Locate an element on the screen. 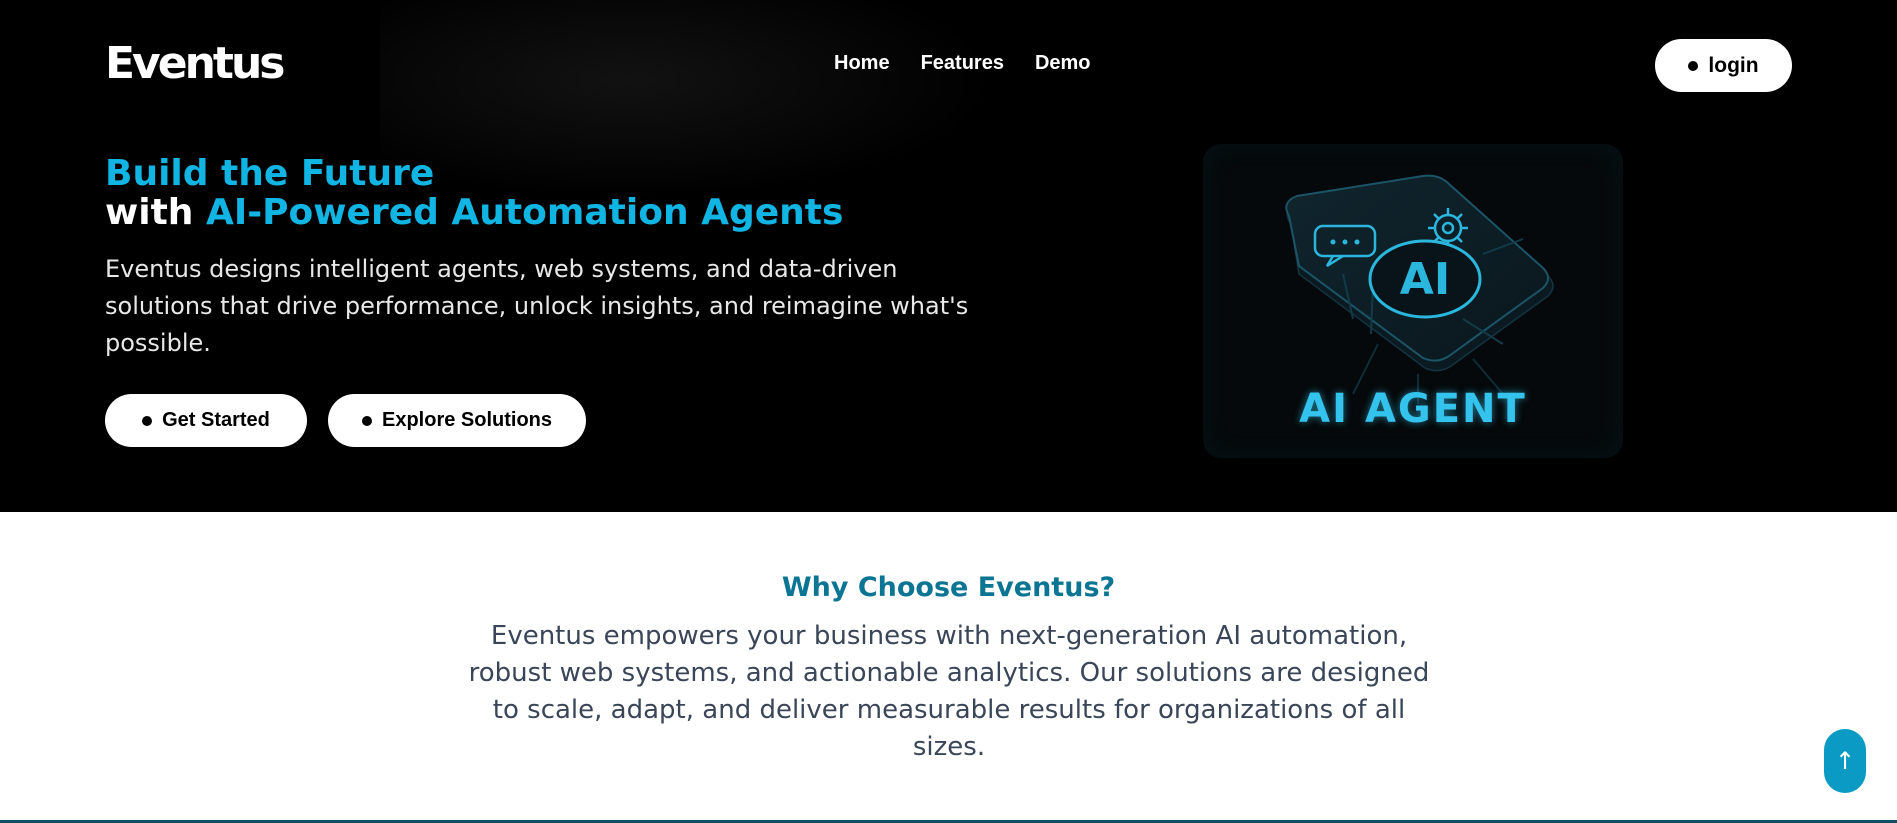  nav-features-link: Features is located at coordinates (962, 63).